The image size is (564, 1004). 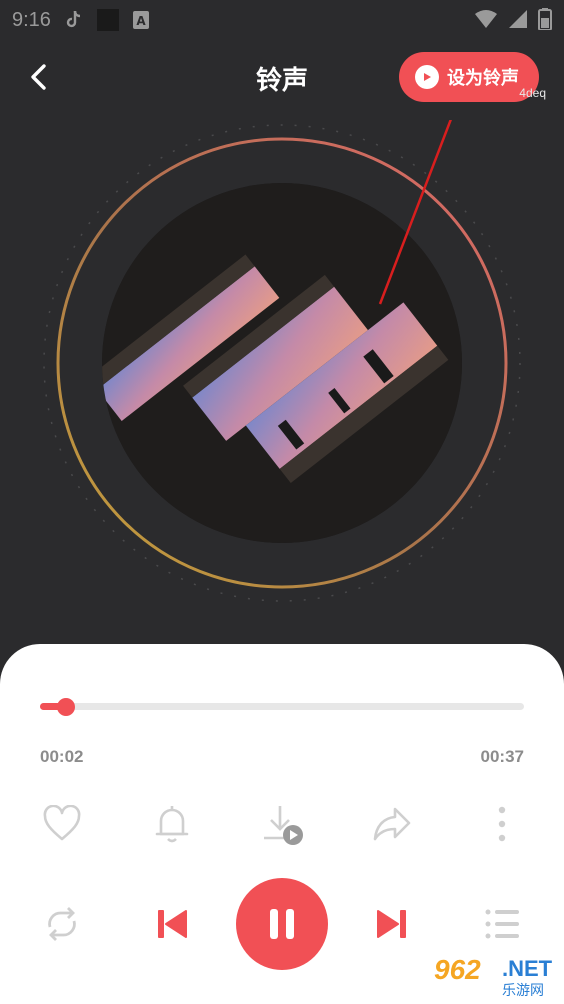 I want to click on progress-knob, so click(x=66, y=707).